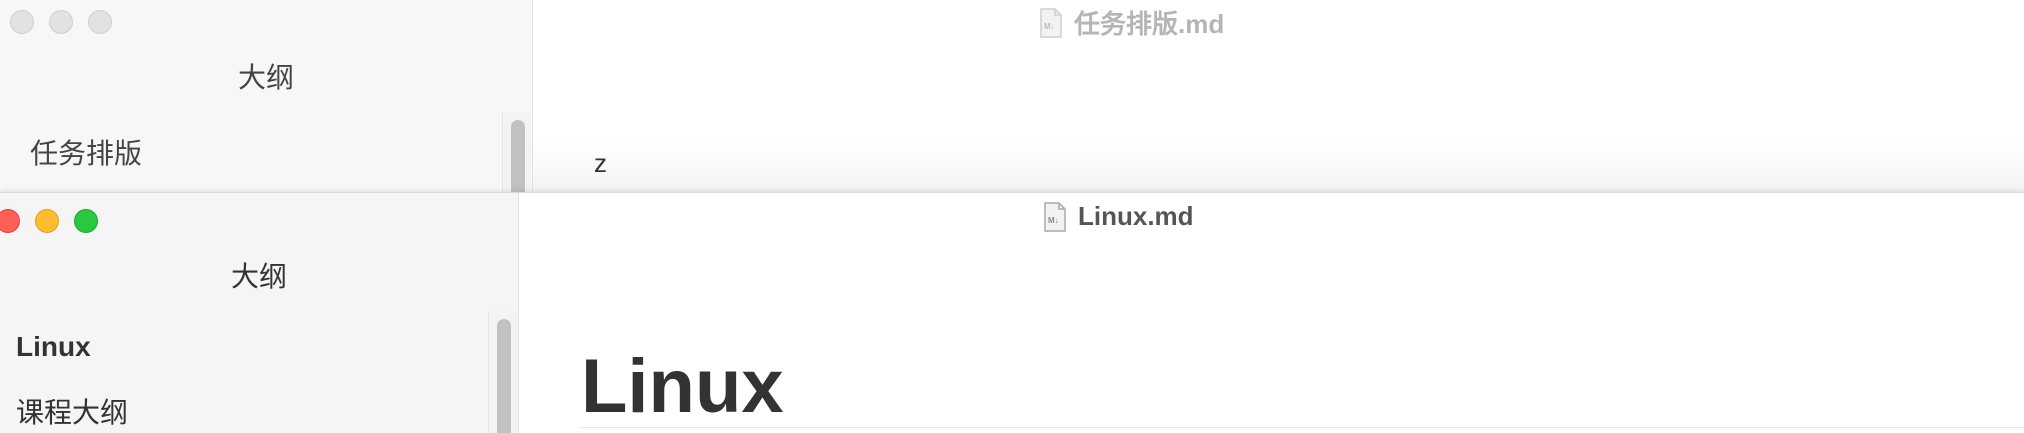 The height and width of the screenshot is (433, 2024). Describe the element at coordinates (266, 96) in the screenshot. I see `outline-sidebar: 大纲 任务排版` at that location.